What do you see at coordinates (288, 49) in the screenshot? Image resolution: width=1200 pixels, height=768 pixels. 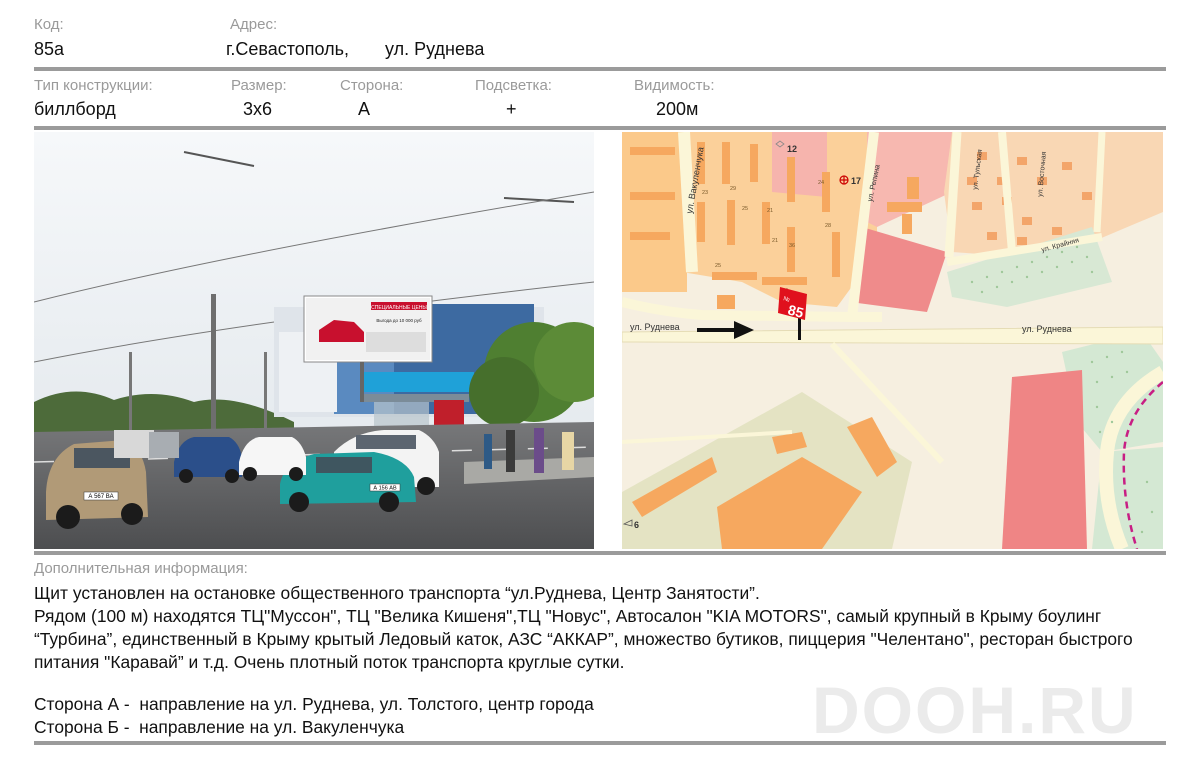 I see `address-city: г.Севастополь,` at bounding box center [288, 49].